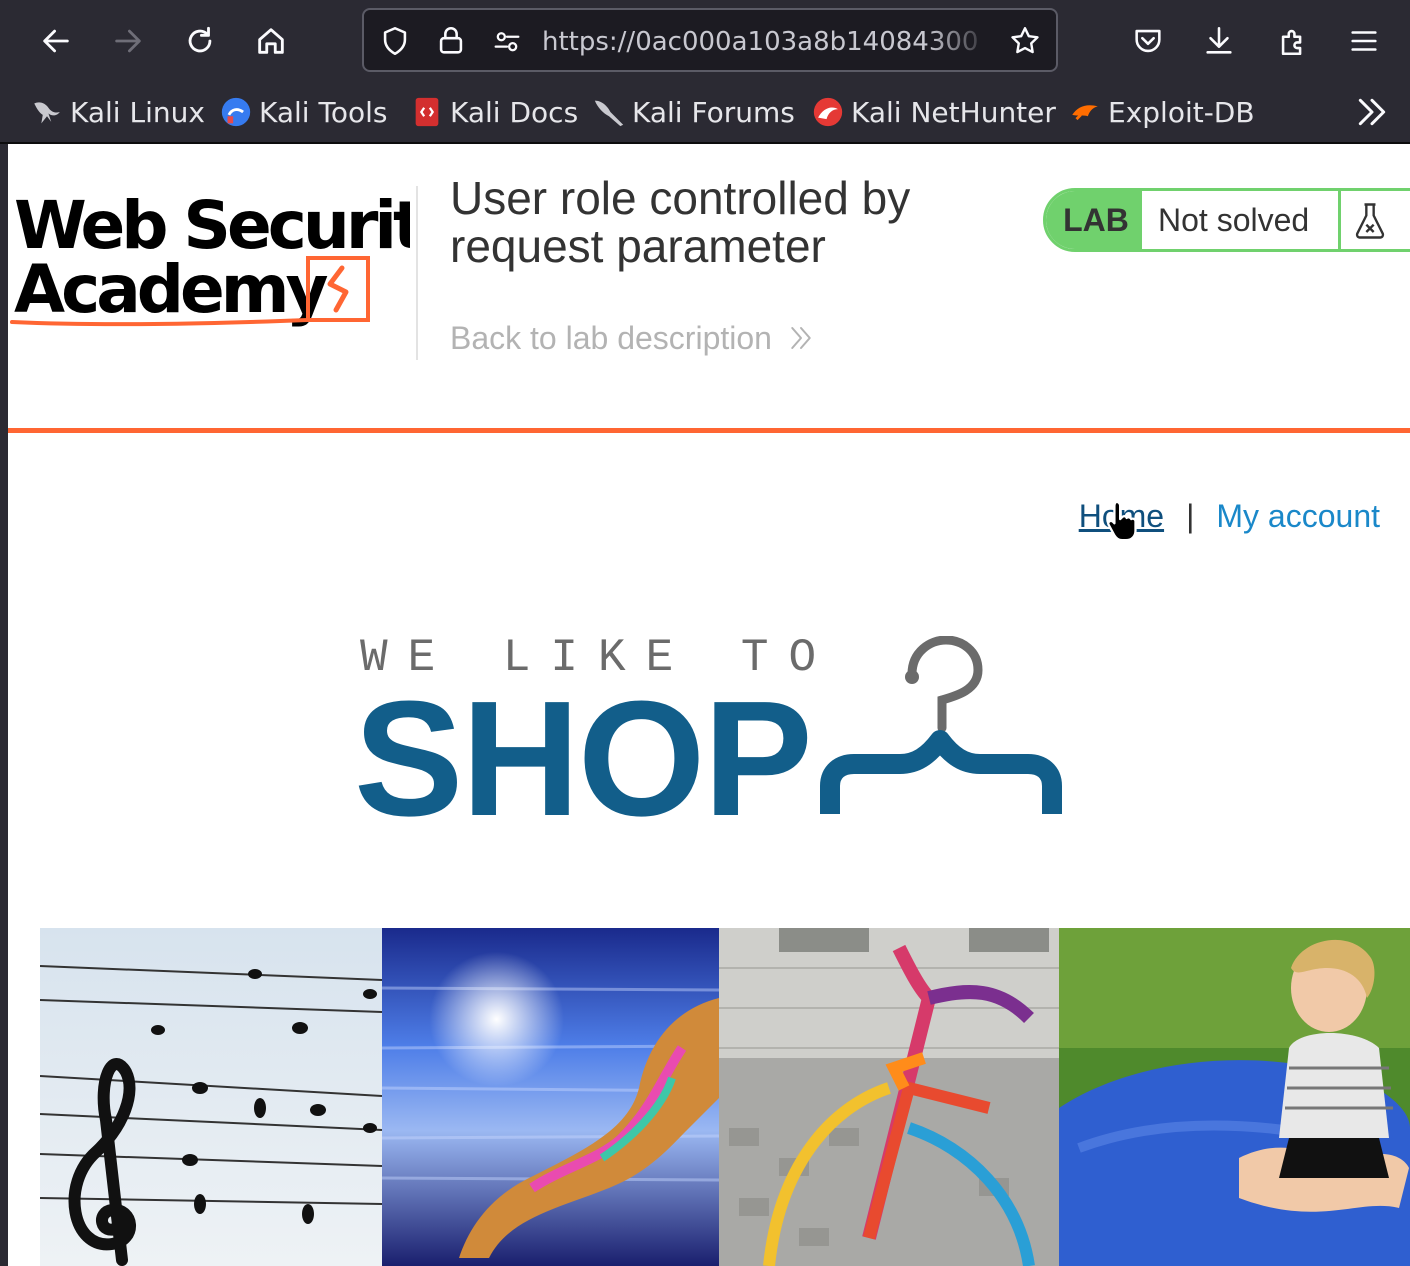  Describe the element at coordinates (713, 112) in the screenshot. I see `bookmark-label: Kali Forums` at that location.